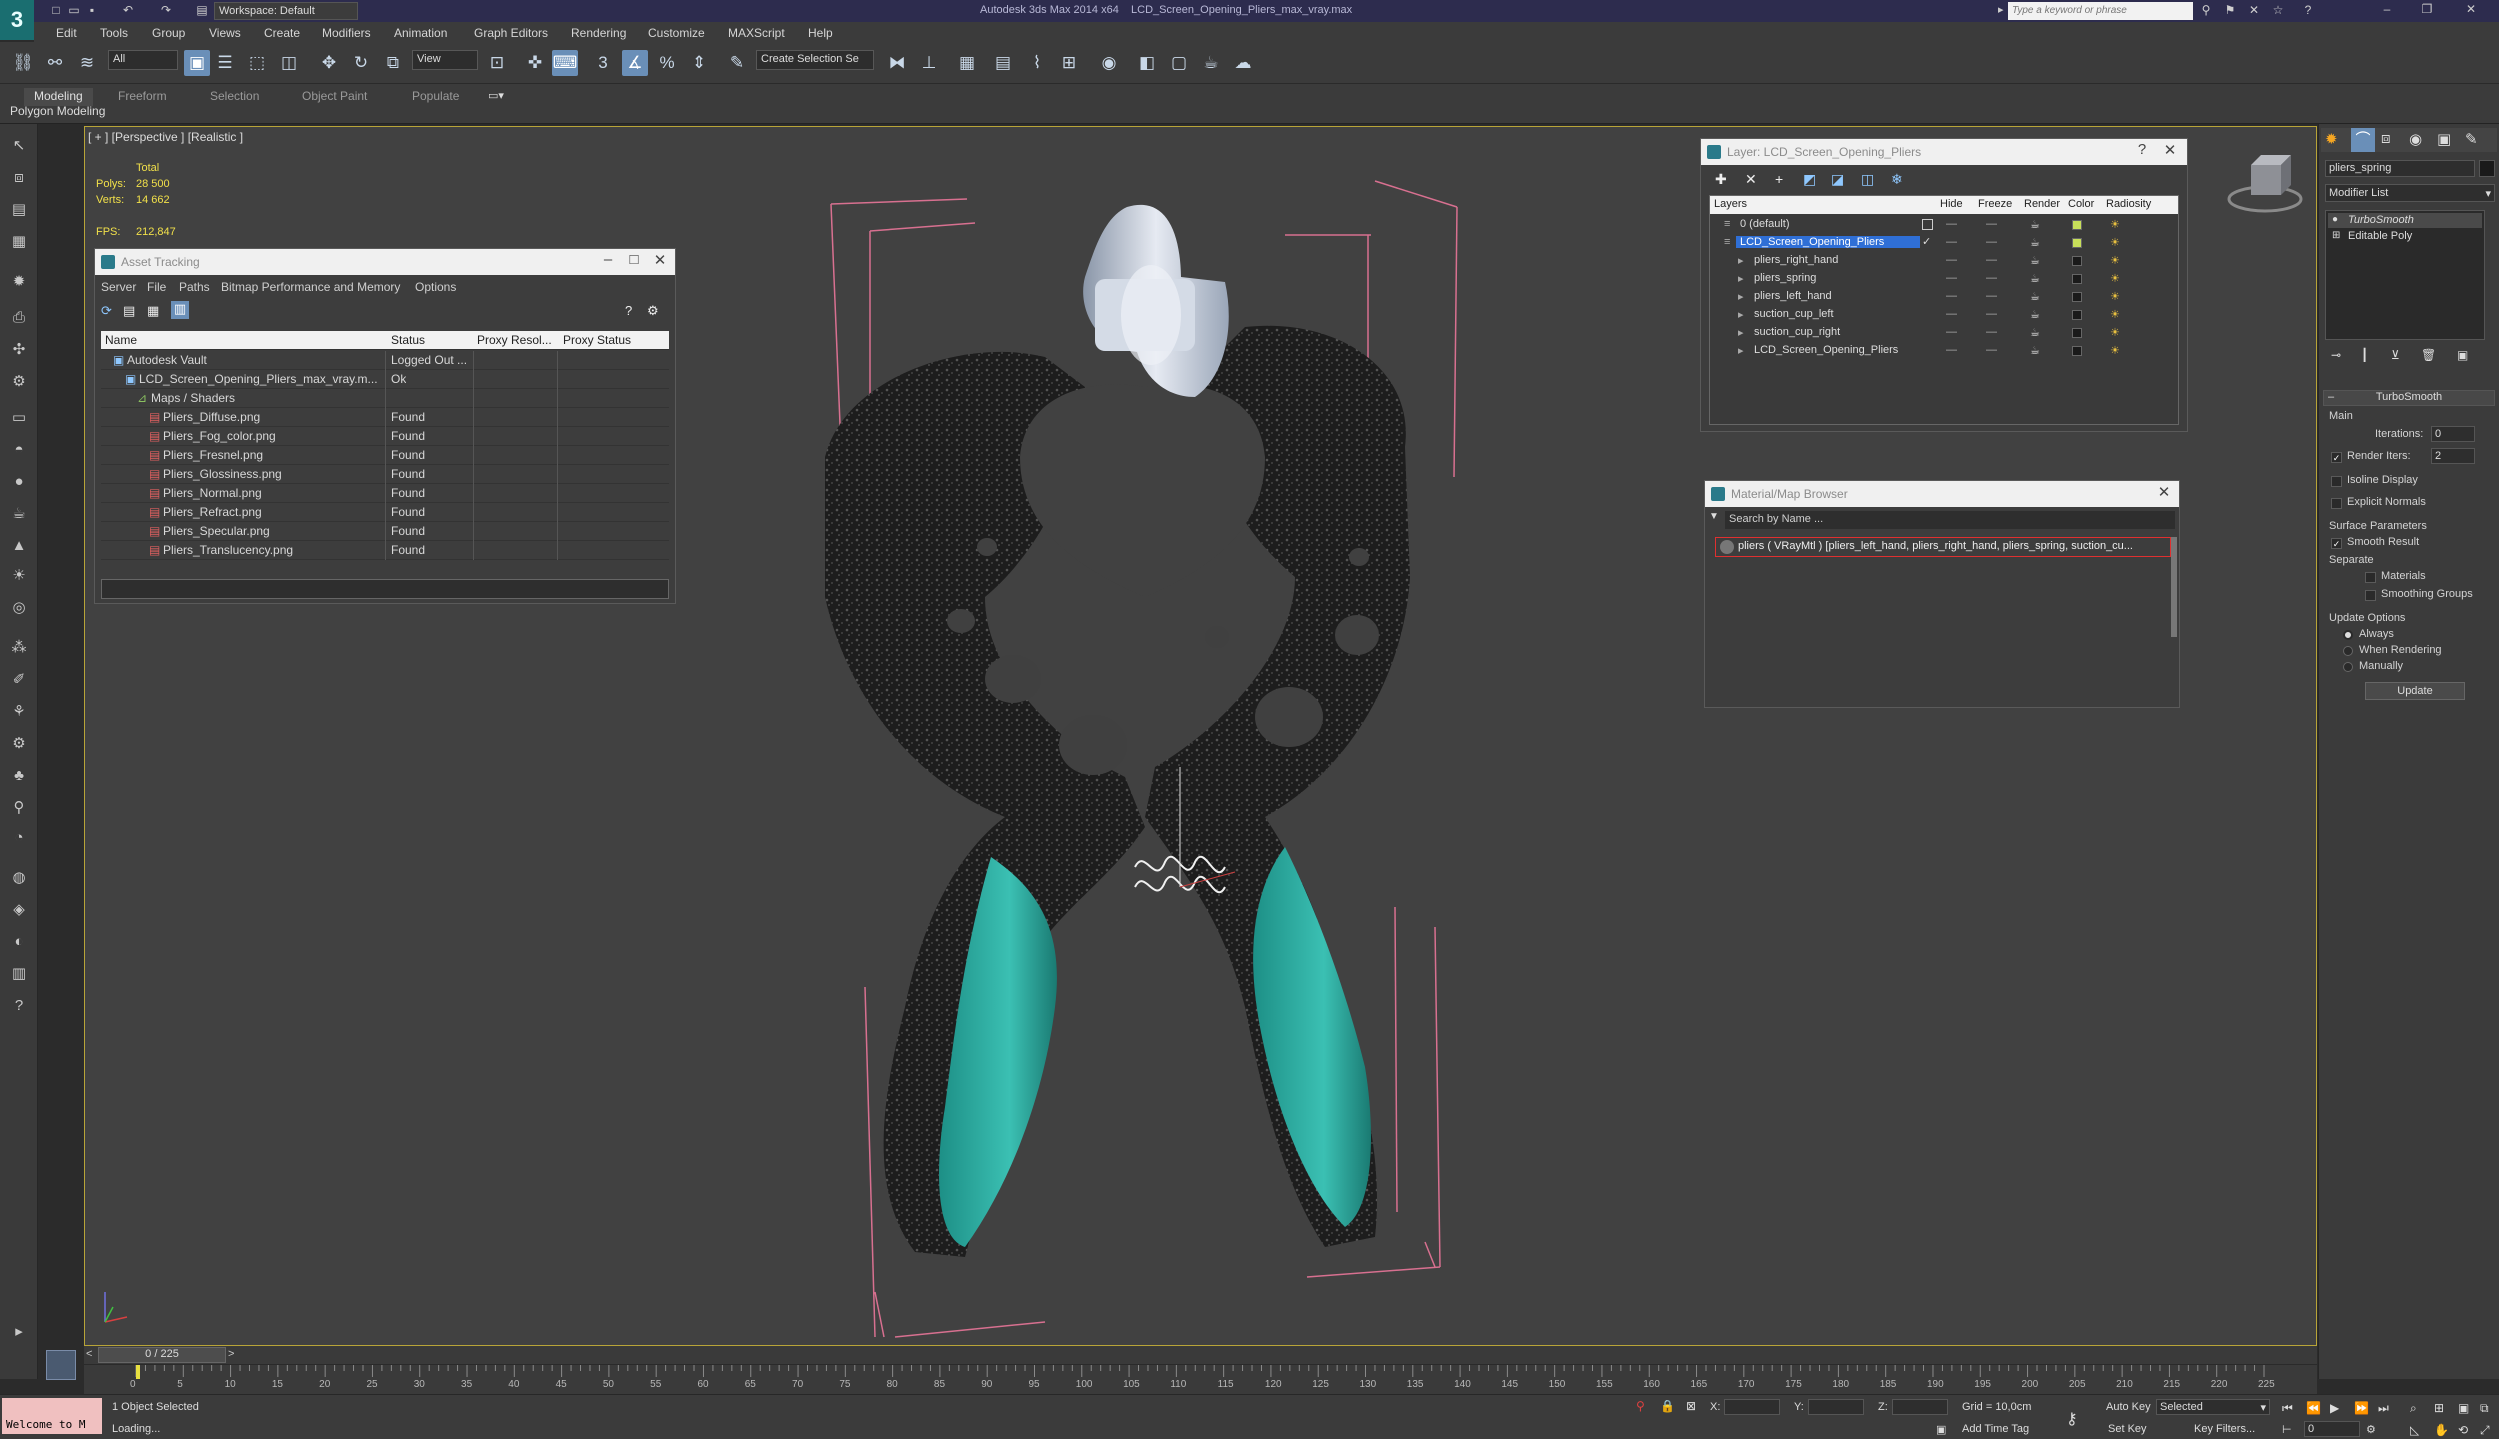 This screenshot has height=1439, width=2499. What do you see at coordinates (815, 60) in the screenshot?
I see `named-selection-dropdown: Create Selection Se` at bounding box center [815, 60].